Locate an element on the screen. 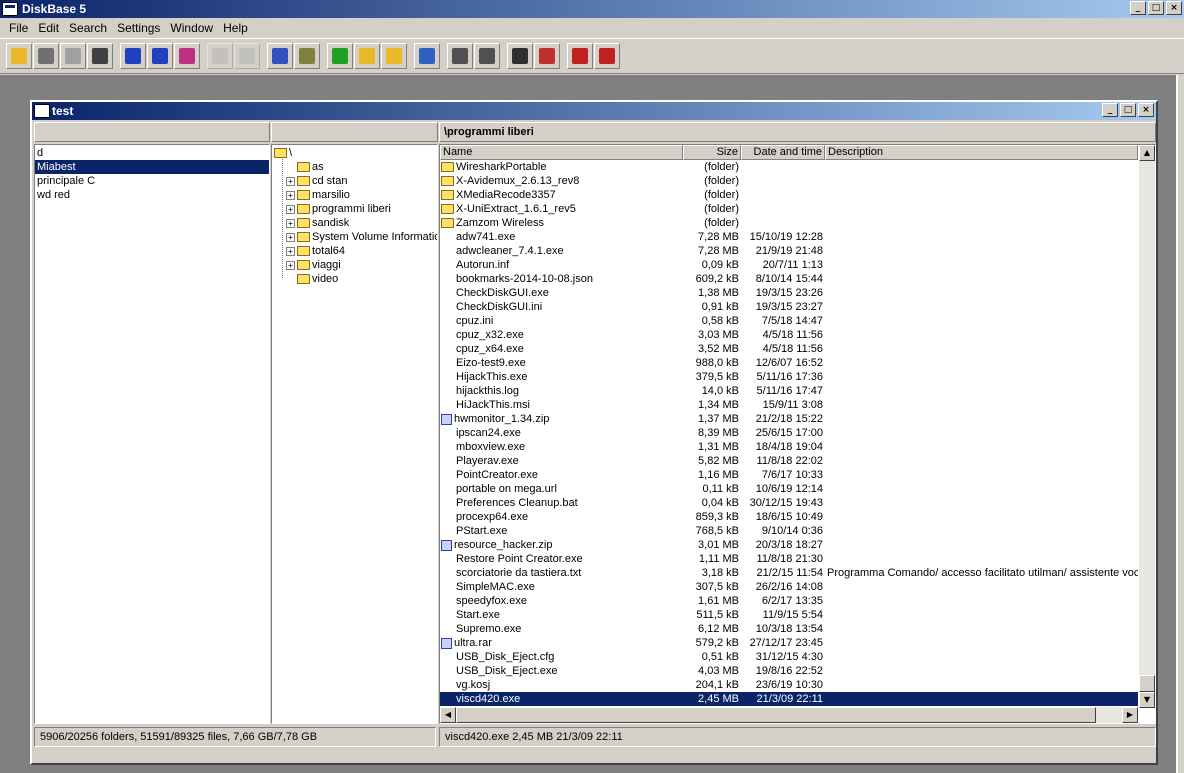 The width and height of the screenshot is (1184, 773). file-row: Supremo.exe 6,12 MB 10/3/18 13:54 is located at coordinates (789, 629).